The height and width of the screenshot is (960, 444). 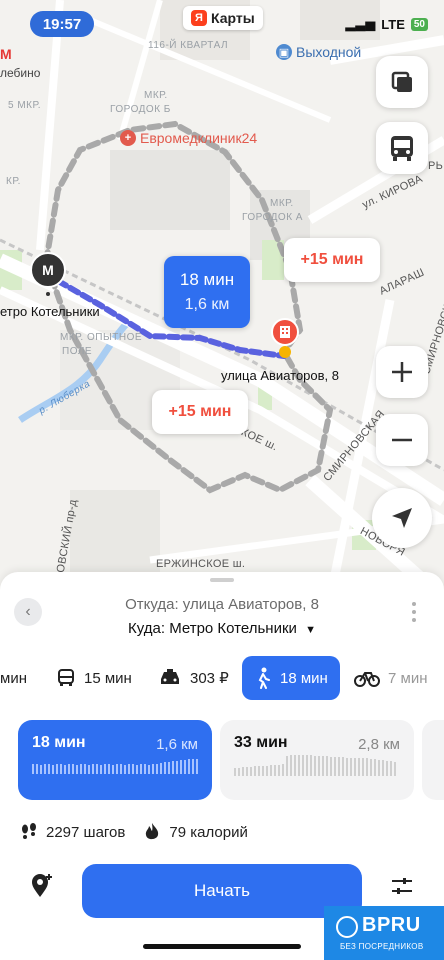 What do you see at coordinates (199, 138) in the screenshot?
I see `poi-label: Евромедклиник24` at bounding box center [199, 138].